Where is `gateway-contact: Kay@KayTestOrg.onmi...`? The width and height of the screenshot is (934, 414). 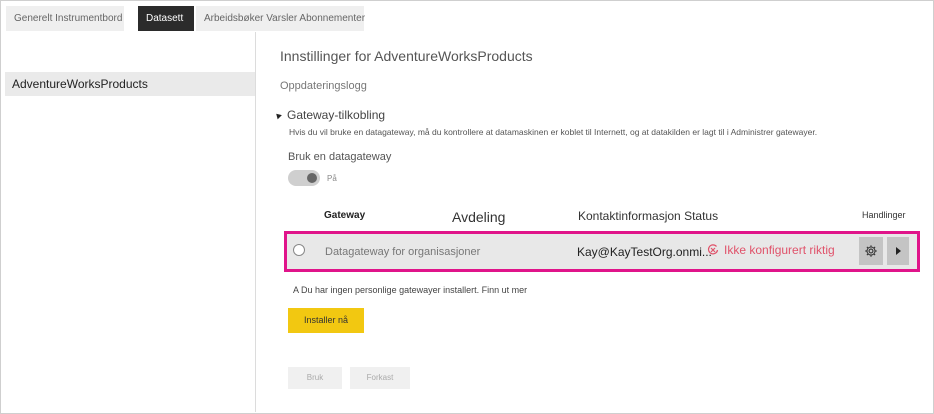 gateway-contact: Kay@KayTestOrg.onmi... is located at coordinates (644, 252).